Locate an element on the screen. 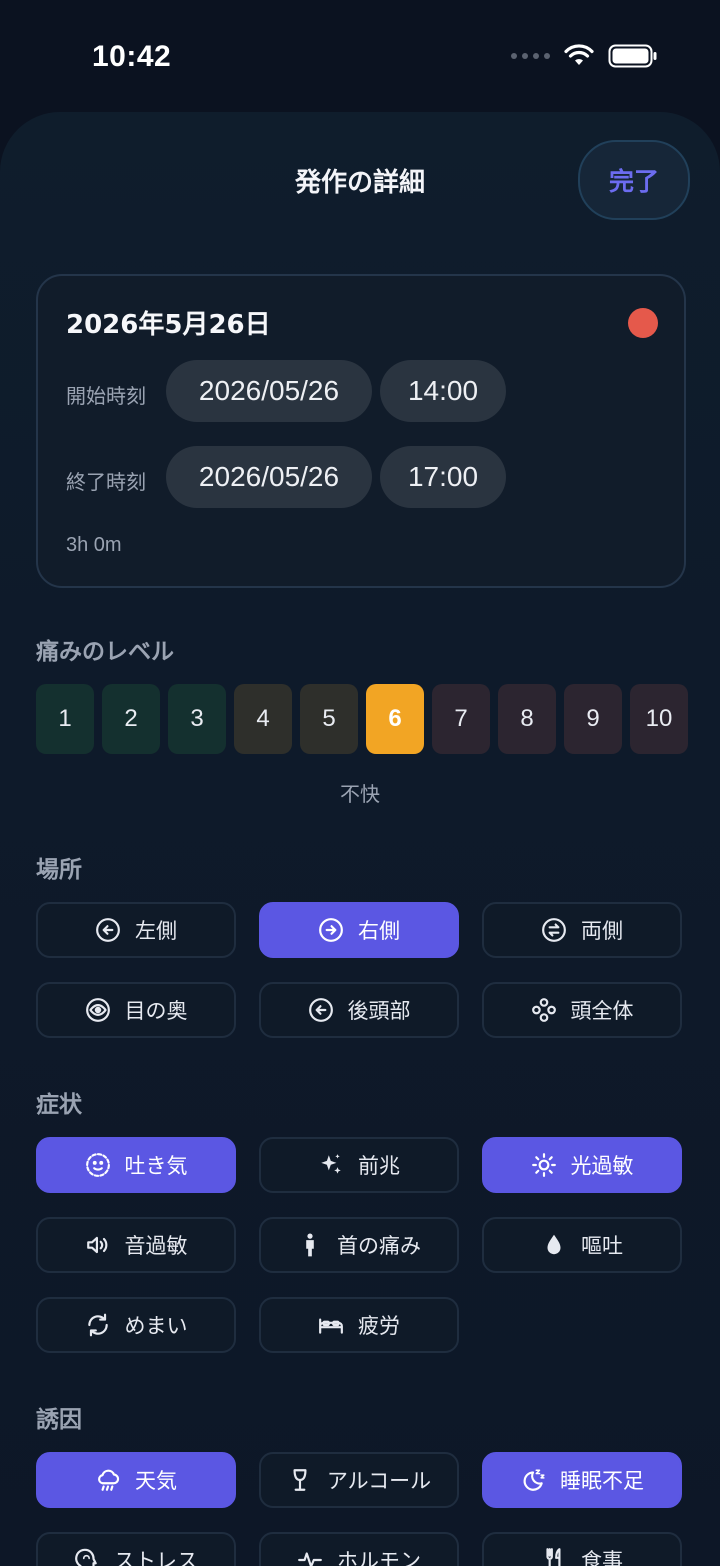 The height and width of the screenshot is (1566, 720). location-chip-3: 目の奥 is located at coordinates (136, 1010).